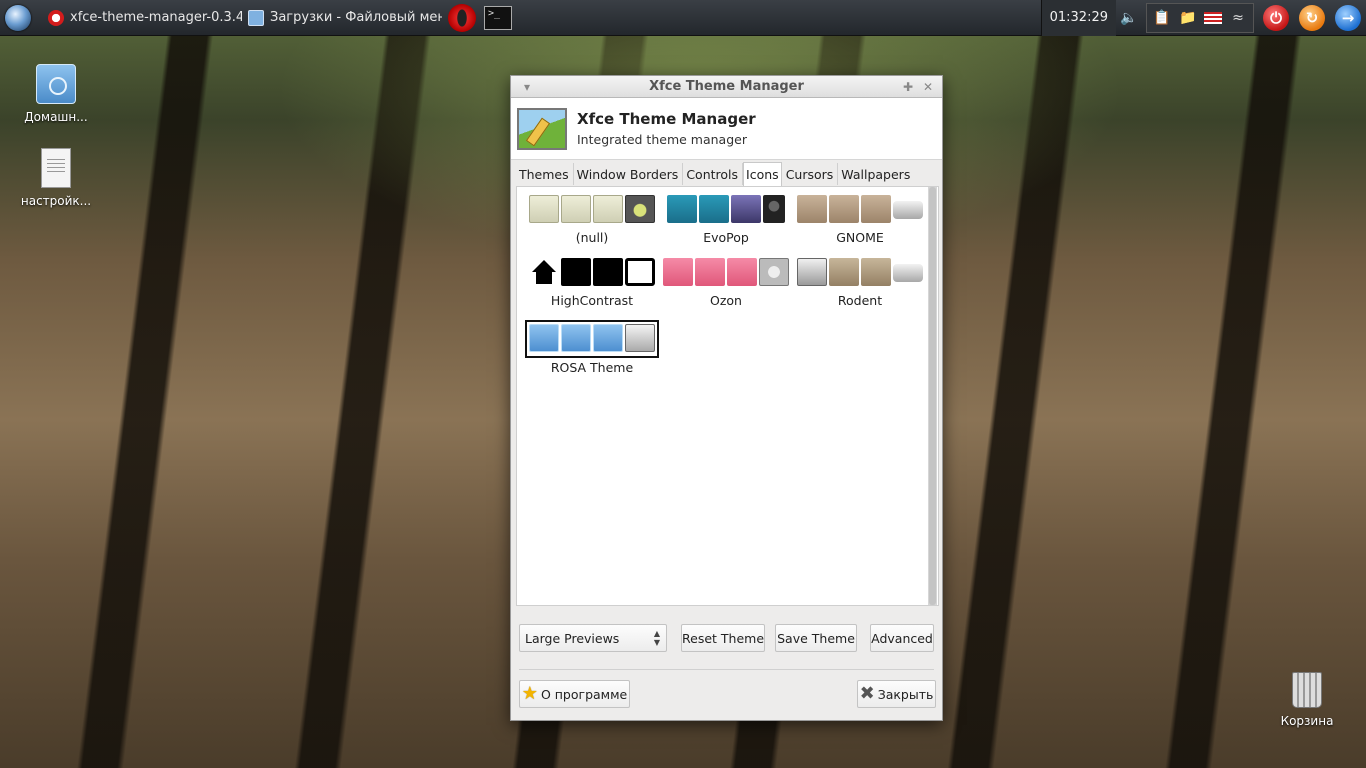 This screenshot has width=1366, height=768. What do you see at coordinates (723, 638) in the screenshot?
I see `reset-theme-button: Reset Theme` at bounding box center [723, 638].